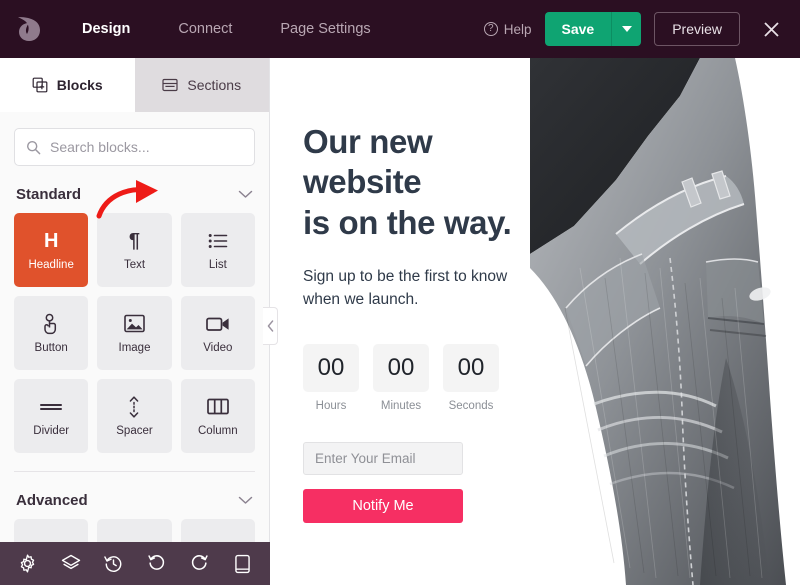  Describe the element at coordinates (134, 347) in the screenshot. I see `block-tile-label: Image` at that location.